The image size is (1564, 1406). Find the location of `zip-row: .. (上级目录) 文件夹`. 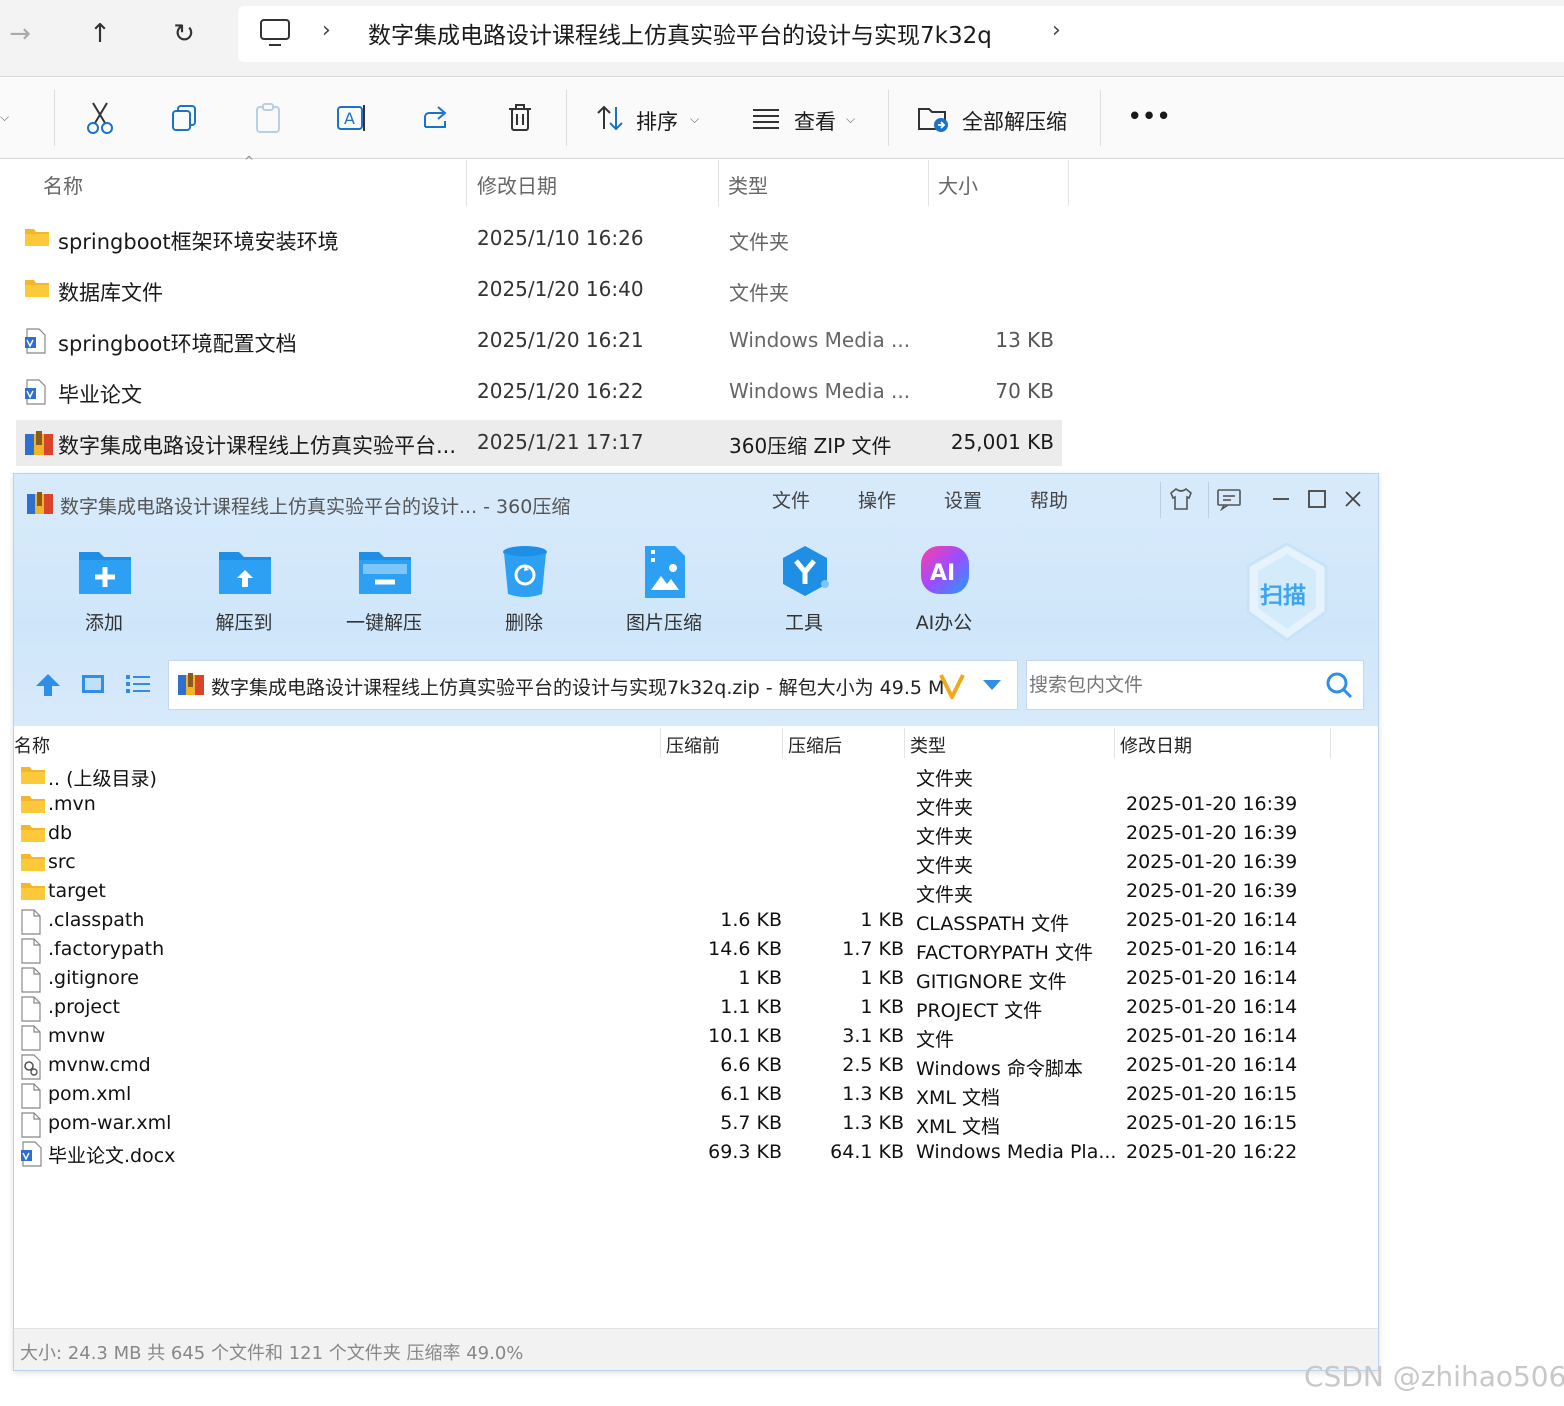

zip-row: .. (上级目录) 文件夹 is located at coordinates (696, 776).